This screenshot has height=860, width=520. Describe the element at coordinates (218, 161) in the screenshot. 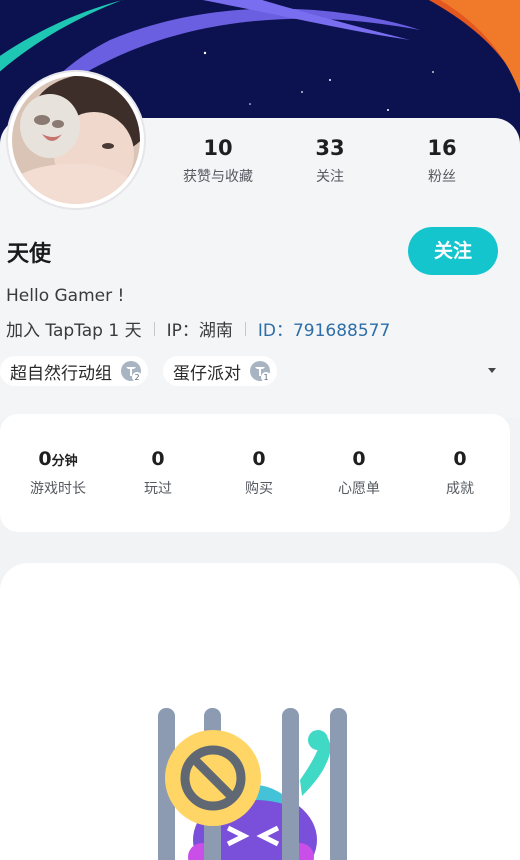

I see `stat-likes-favorites: 10 获赞与收藏` at that location.